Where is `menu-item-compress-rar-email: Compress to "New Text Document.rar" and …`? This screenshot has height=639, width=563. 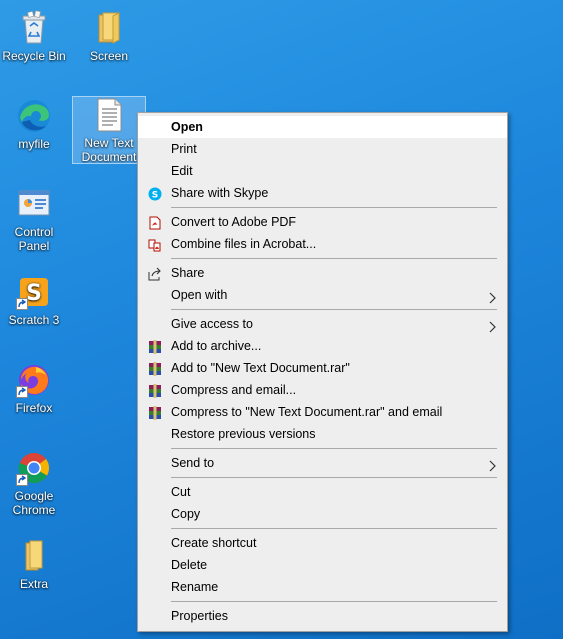 menu-item-compress-rar-email: Compress to "New Text Document.rar" and … is located at coordinates (322, 412).